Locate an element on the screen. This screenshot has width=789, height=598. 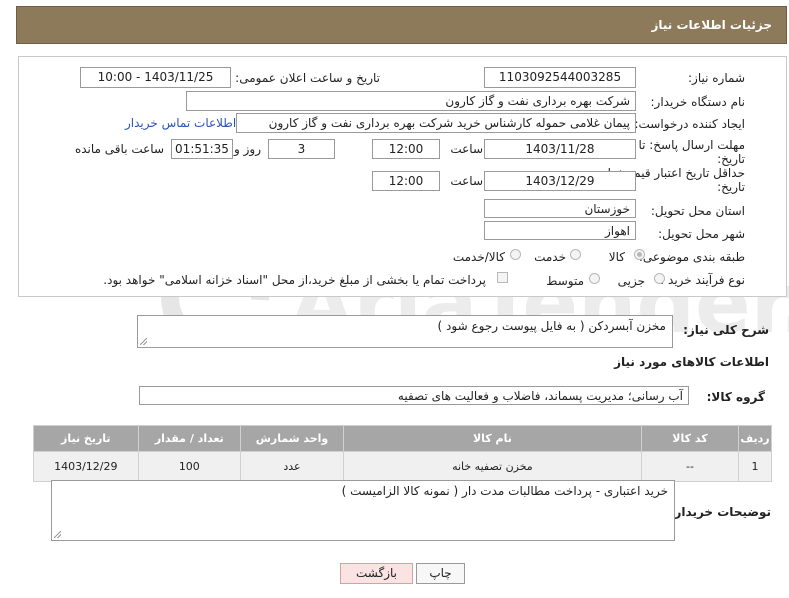
buyer-org-field: شرکت بهره برداری نفت و گاز کارون is located at coordinates (411, 101).